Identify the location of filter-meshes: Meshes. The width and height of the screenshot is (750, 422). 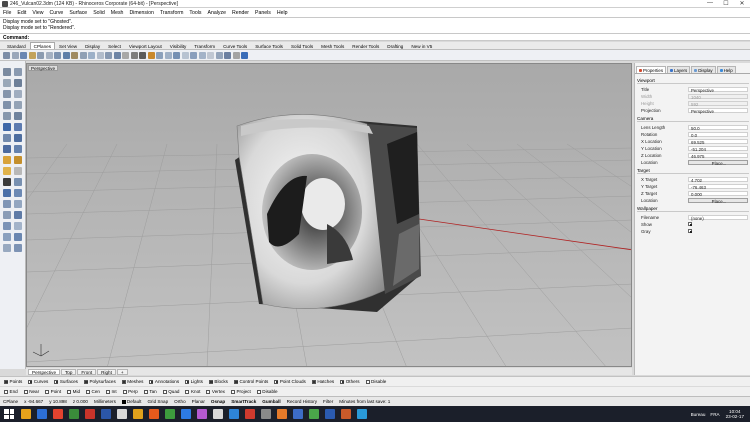
(132, 381).